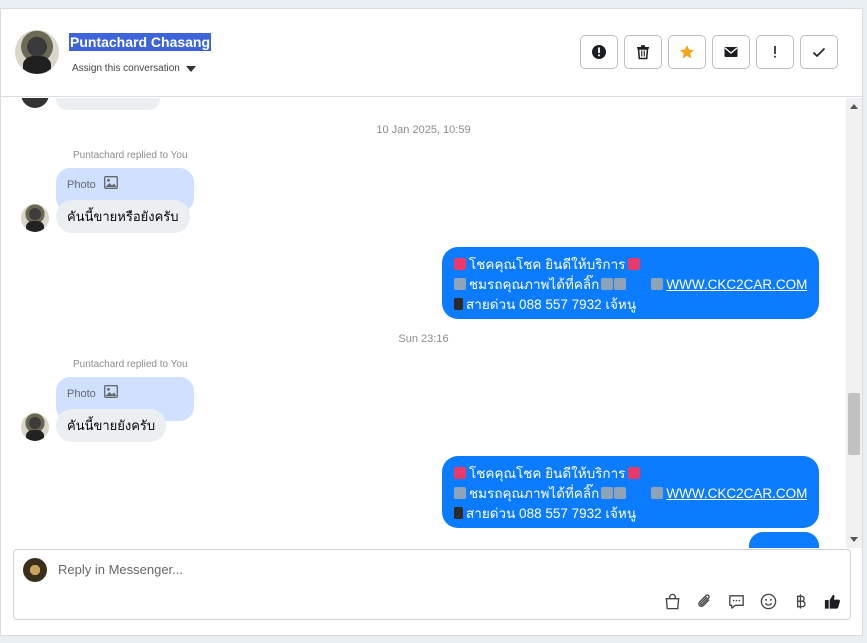  What do you see at coordinates (37, 52) in the screenshot?
I see `contact-avatar` at bounding box center [37, 52].